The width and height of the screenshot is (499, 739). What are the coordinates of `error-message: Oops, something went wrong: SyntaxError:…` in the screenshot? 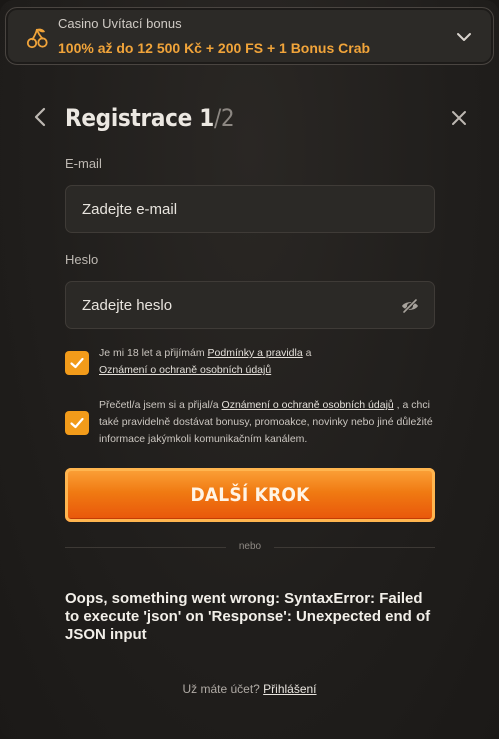 It's located at (248, 616).